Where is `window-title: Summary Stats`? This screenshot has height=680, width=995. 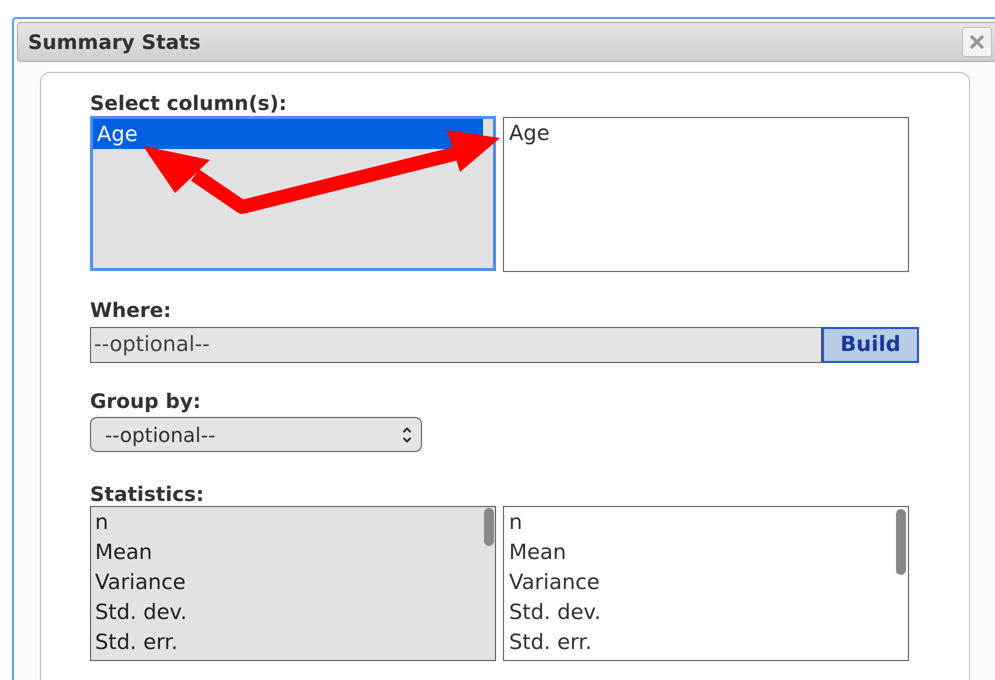 window-title: Summary Stats is located at coordinates (114, 42).